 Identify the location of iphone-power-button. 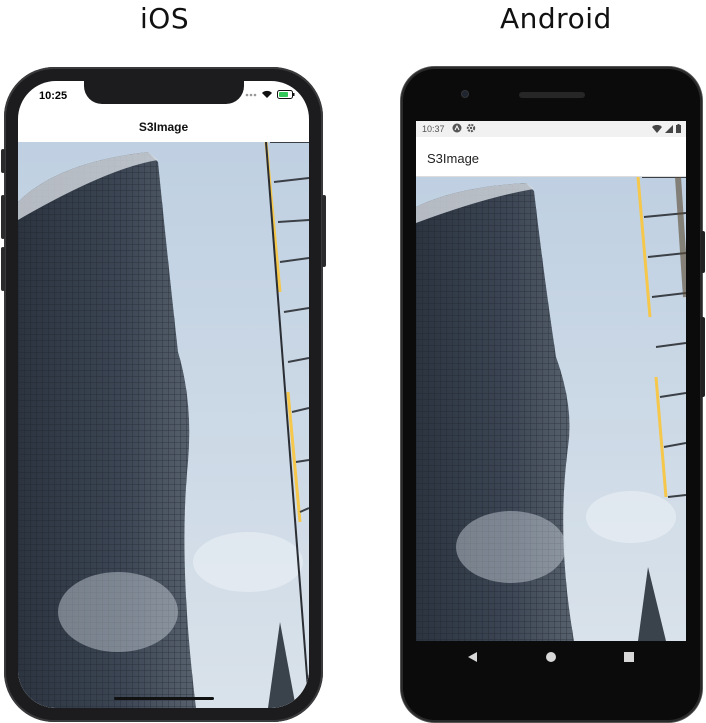
(324, 231).